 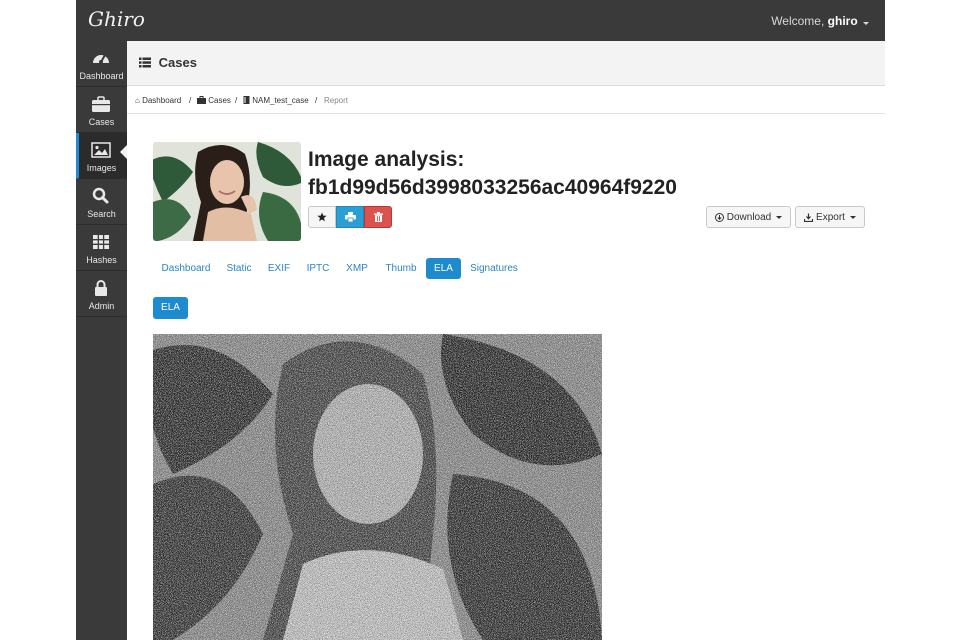 I want to click on sidebar-item-admin: Admin, so click(x=101, y=294).